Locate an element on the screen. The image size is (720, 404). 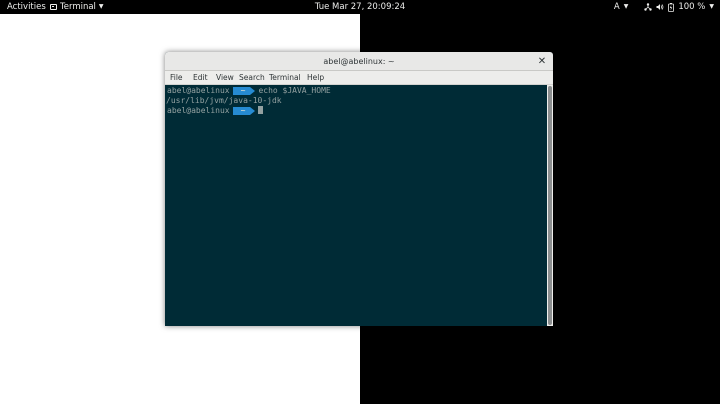
terminal-line: /usr/lib/jvm/java-10-jdk is located at coordinates (224, 101).